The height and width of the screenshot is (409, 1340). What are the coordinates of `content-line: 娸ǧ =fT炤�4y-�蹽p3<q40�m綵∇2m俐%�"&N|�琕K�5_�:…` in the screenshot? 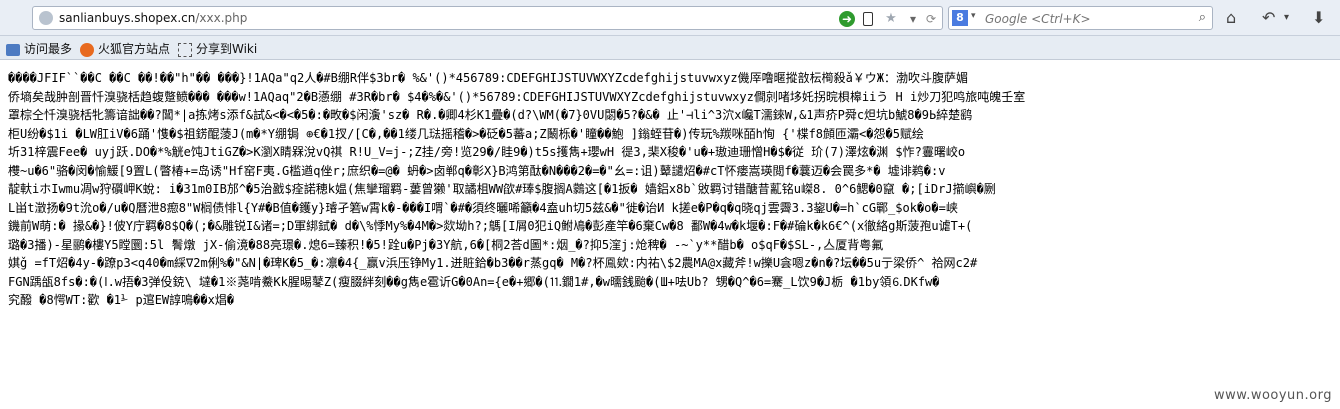 It's located at (493, 263).